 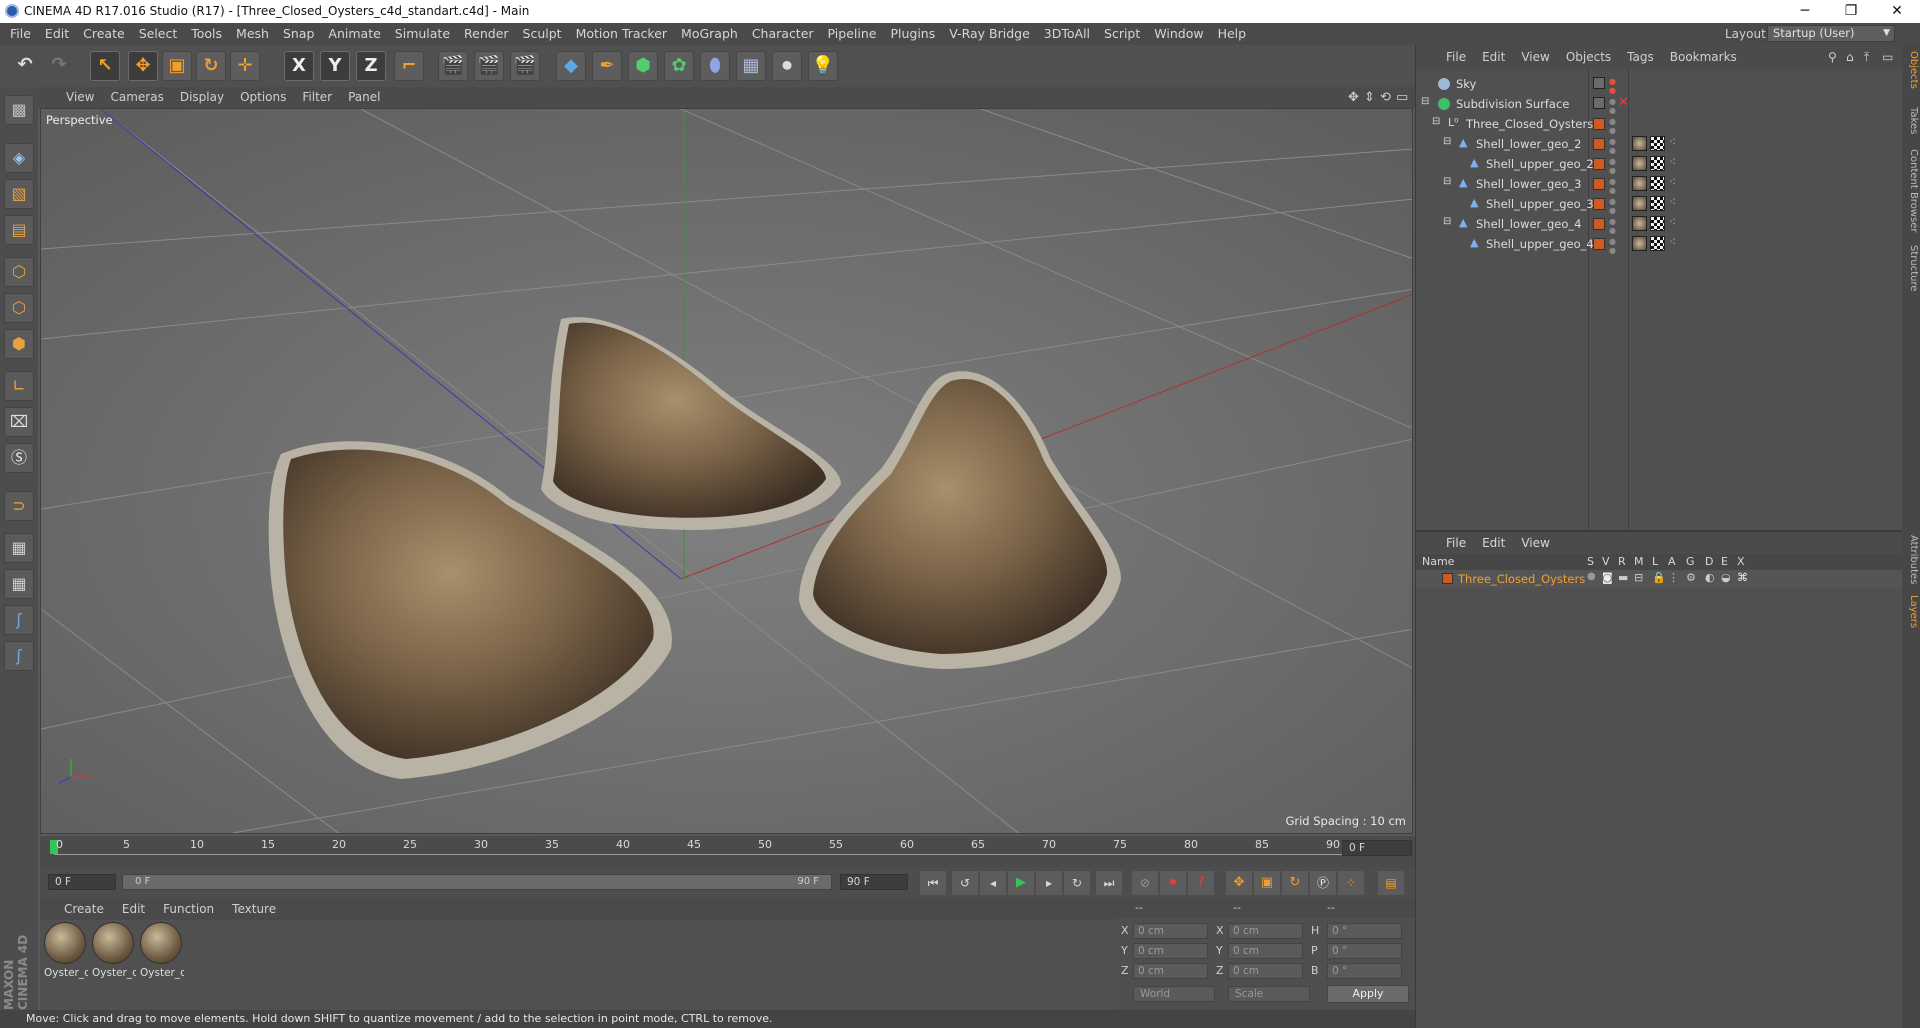 I want to click on search-icon: ⚲, so click(x=1832, y=57).